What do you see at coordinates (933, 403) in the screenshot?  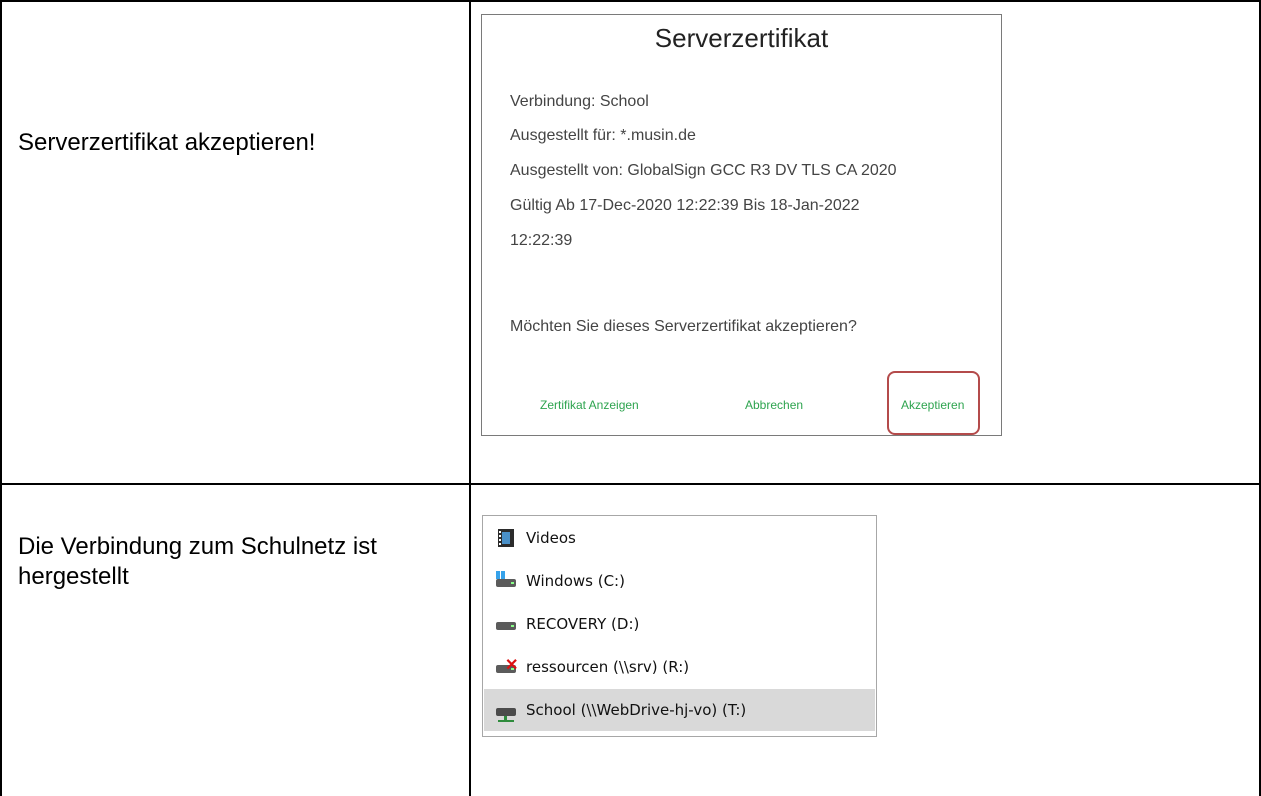 I see `accept-highlight-box` at bounding box center [933, 403].